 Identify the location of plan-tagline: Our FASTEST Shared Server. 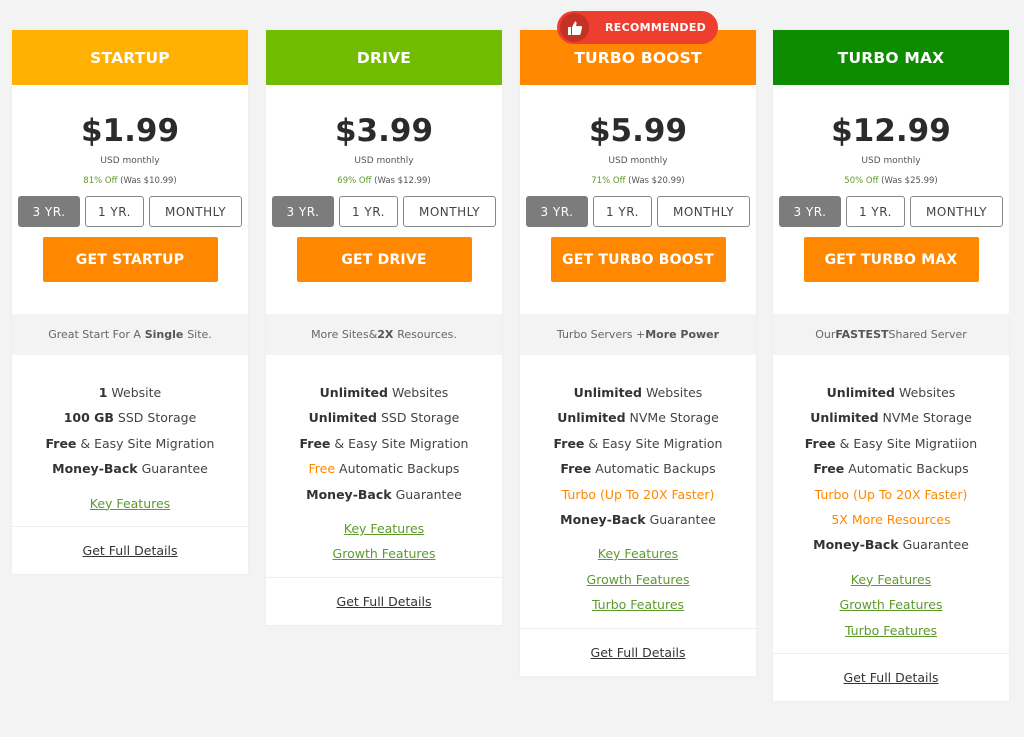
(891, 334).